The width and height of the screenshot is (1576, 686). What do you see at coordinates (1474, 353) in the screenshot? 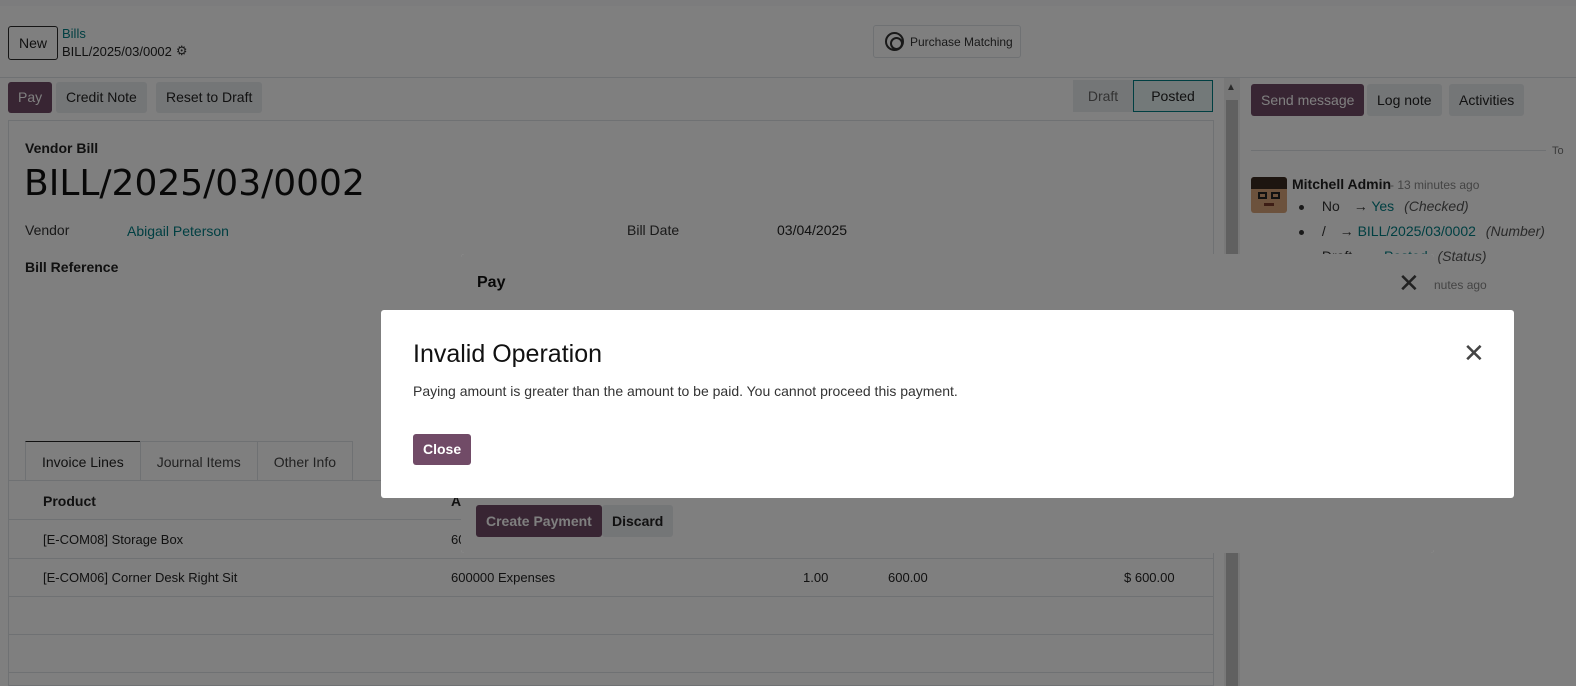
I see `close-icon: ✕` at bounding box center [1474, 353].